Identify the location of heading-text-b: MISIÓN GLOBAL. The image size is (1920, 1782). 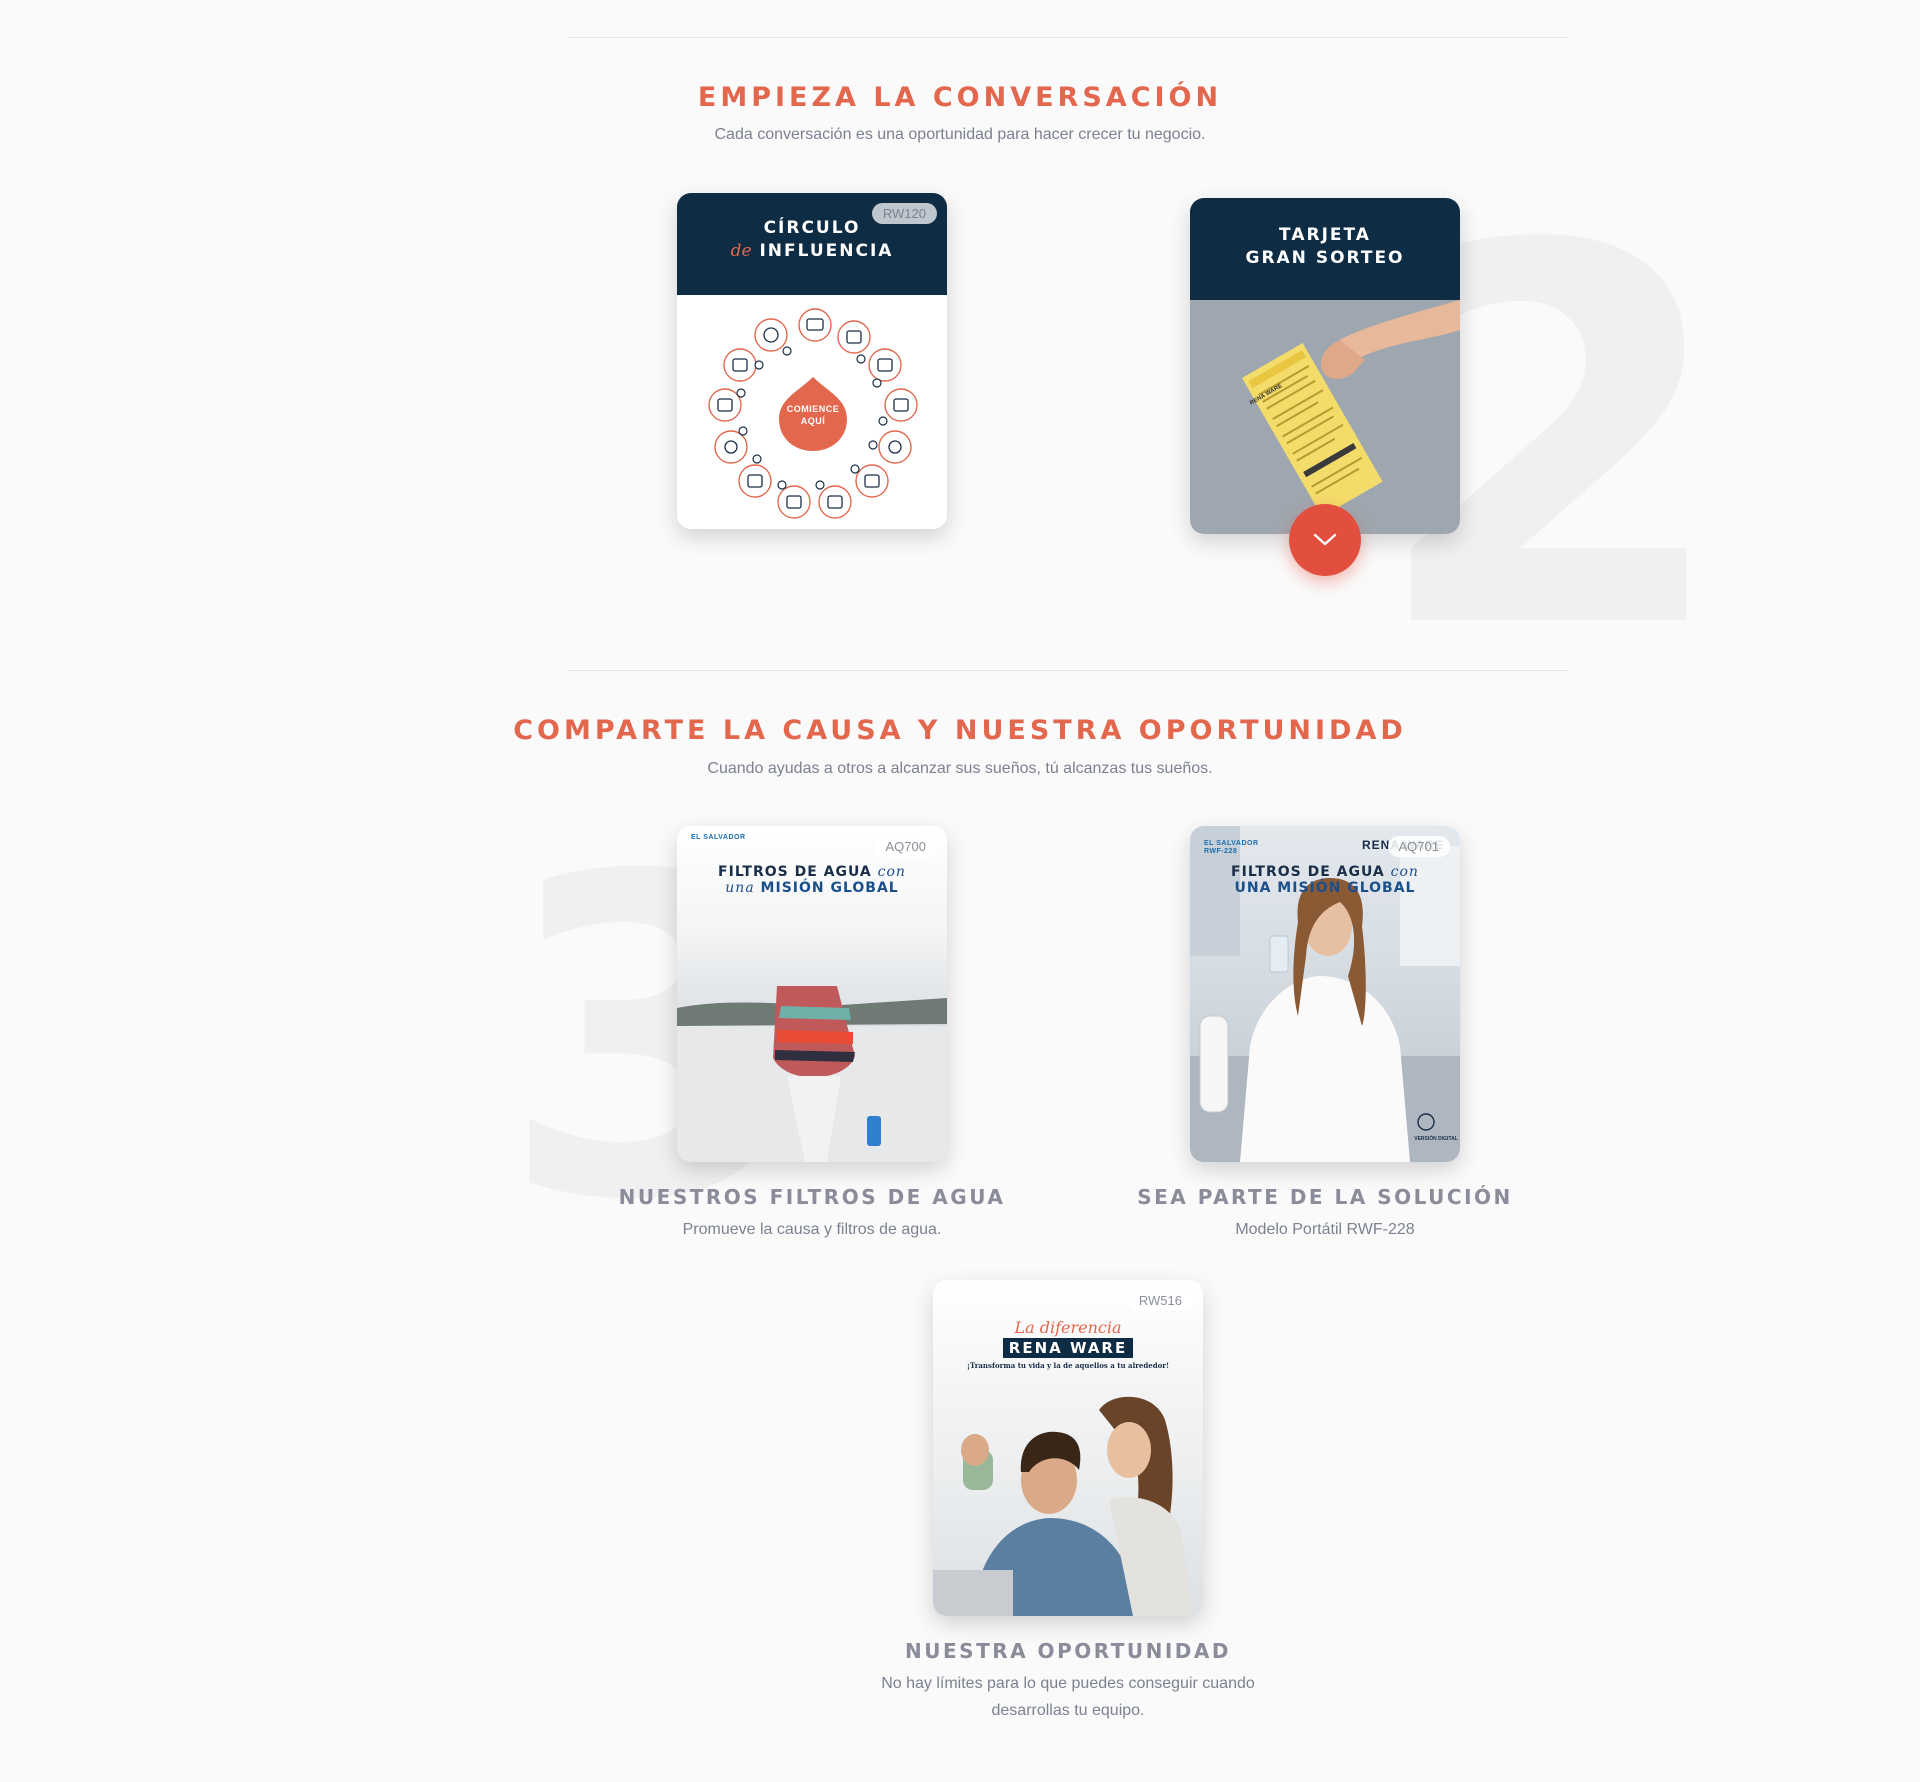
(829, 888).